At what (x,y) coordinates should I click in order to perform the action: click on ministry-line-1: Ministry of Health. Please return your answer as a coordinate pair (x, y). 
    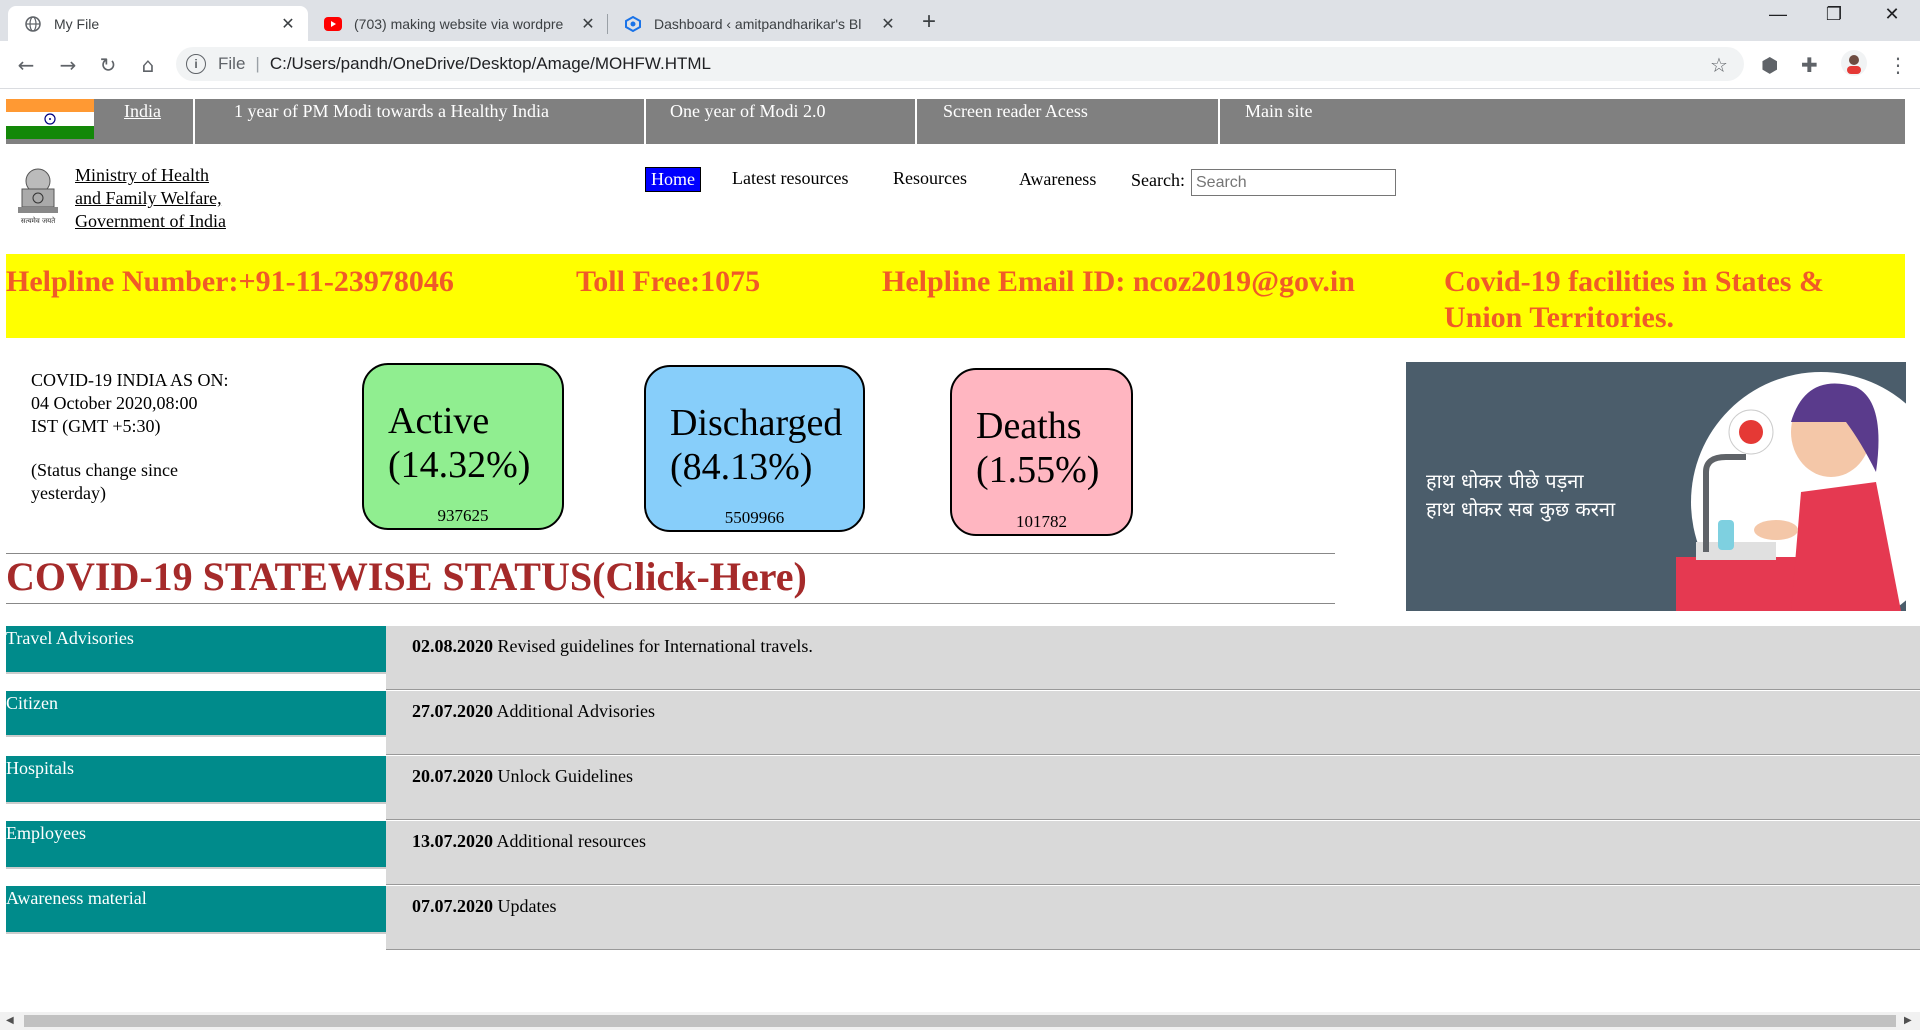
    Looking at the image, I should click on (150, 175).